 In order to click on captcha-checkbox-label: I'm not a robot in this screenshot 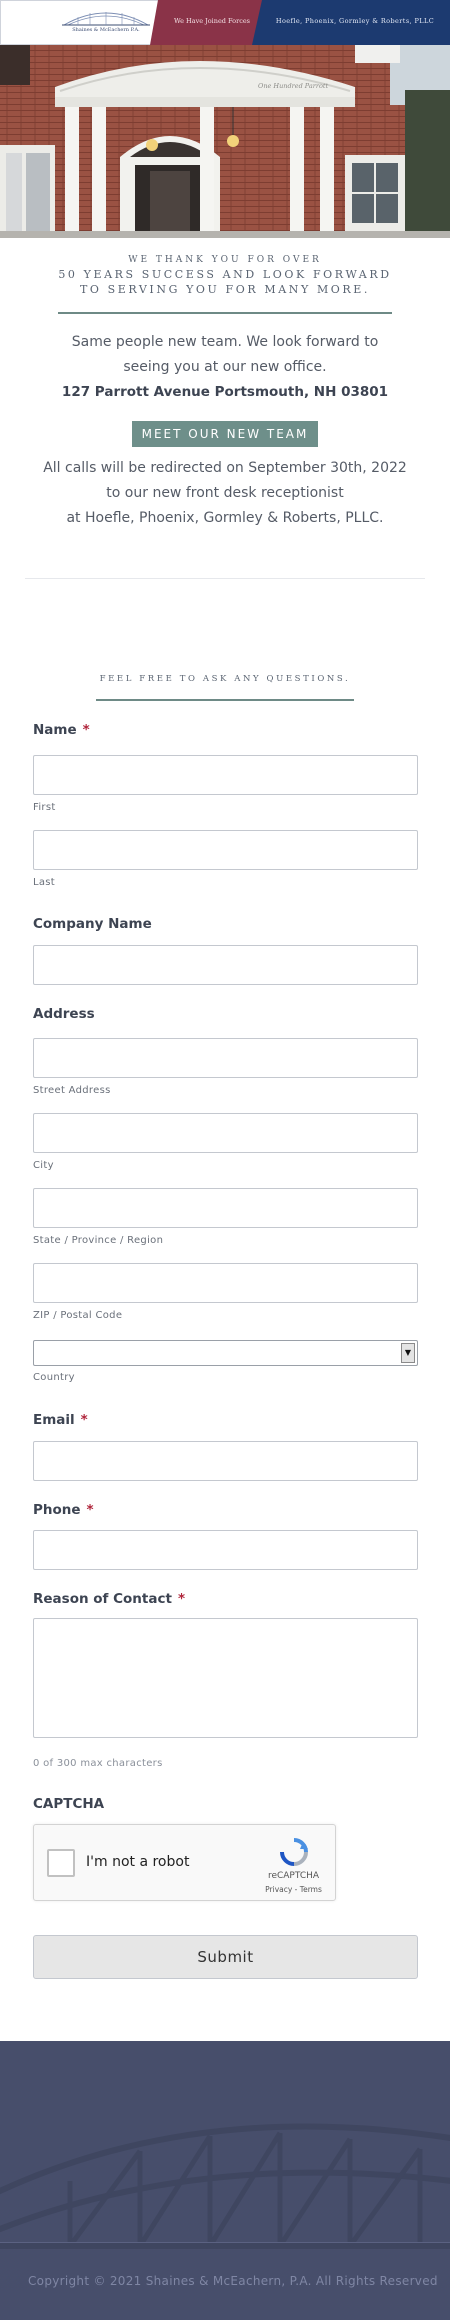, I will do `click(138, 1862)`.